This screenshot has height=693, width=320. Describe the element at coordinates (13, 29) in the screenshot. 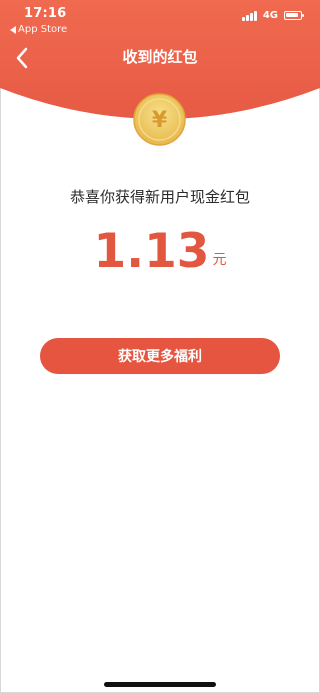

I see `back-triangle-icon` at that location.